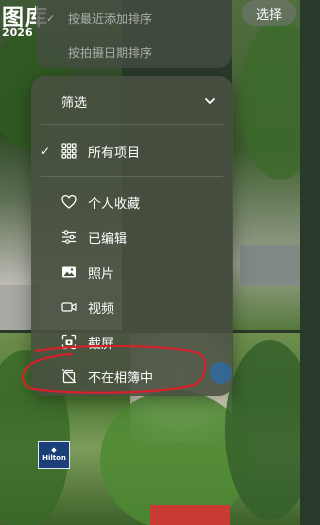 The image size is (320, 525). Describe the element at coordinates (270, 265) in the screenshot. I see `parked-bikes` at that location.